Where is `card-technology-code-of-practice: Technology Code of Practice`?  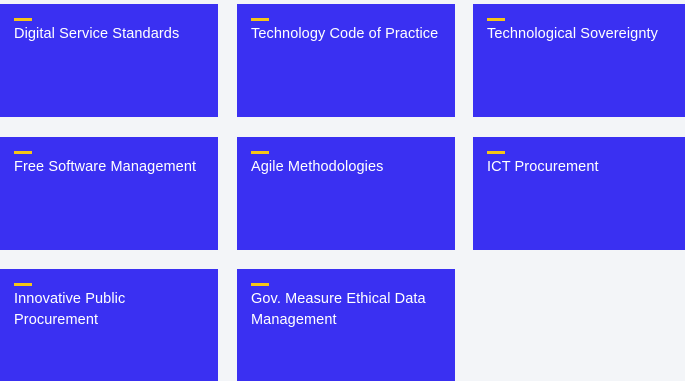 card-technology-code-of-practice: Technology Code of Practice is located at coordinates (346, 60).